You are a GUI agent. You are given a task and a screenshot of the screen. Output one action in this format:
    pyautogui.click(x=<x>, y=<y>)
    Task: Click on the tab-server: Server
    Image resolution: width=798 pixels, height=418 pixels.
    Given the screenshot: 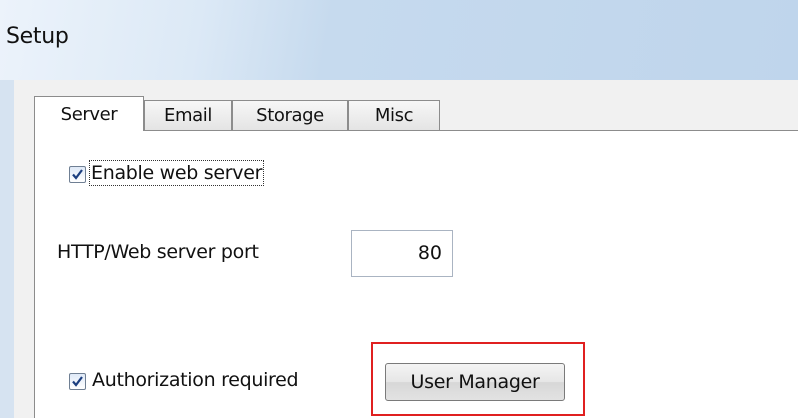 What is the action you would take?
    pyautogui.click(x=89, y=113)
    